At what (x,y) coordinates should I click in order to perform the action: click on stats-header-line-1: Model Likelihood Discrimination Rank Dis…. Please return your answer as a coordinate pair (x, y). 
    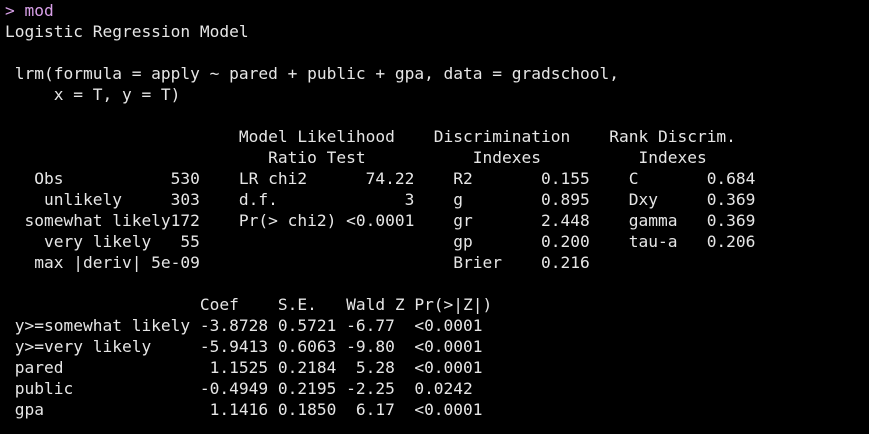
    Looking at the image, I should click on (370, 136).